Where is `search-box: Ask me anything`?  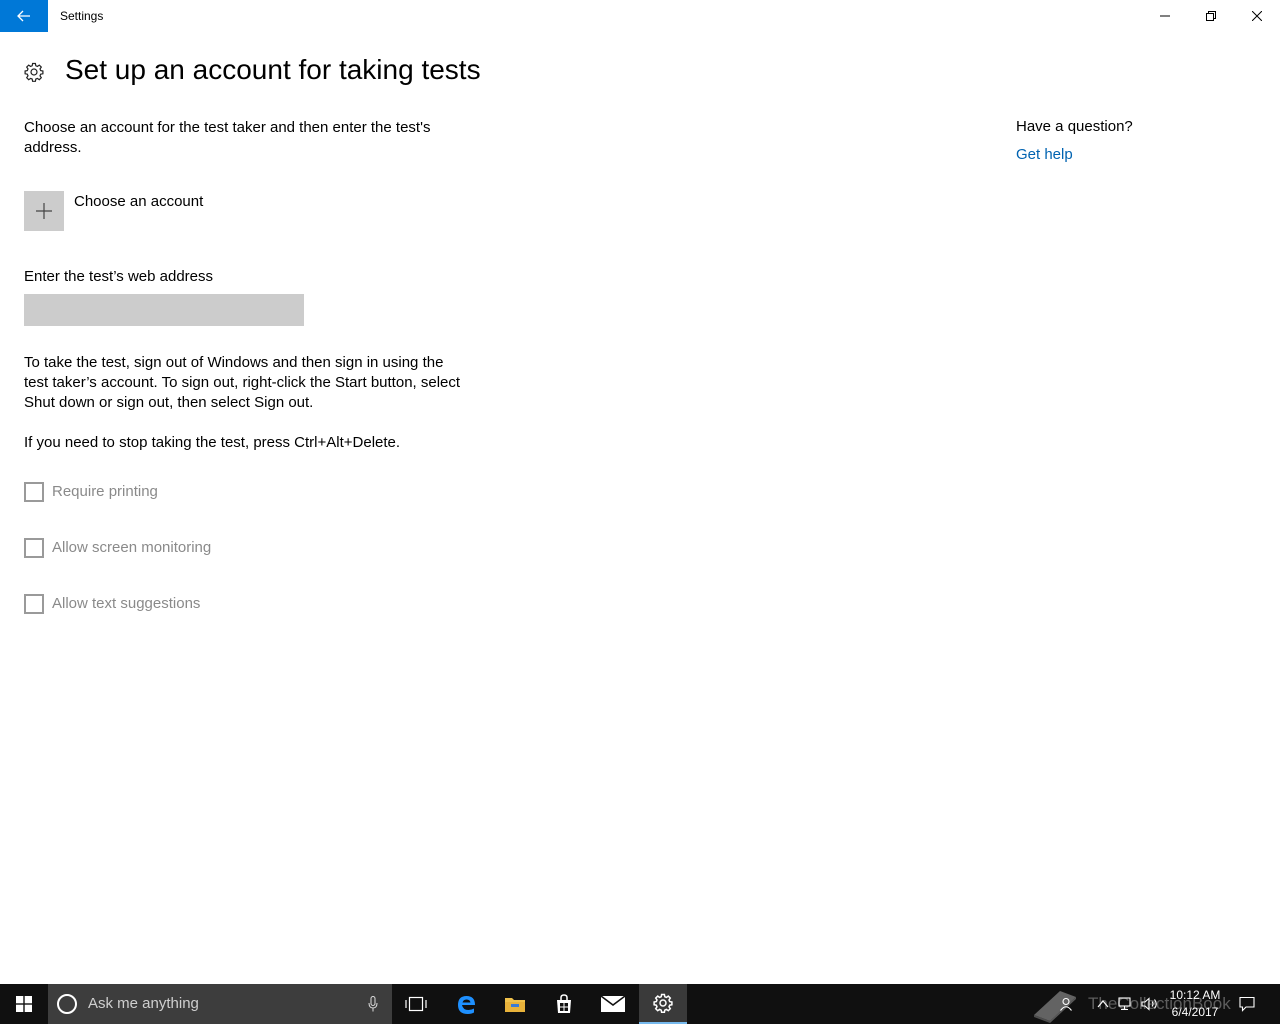
search-box: Ask me anything is located at coordinates (220, 1004).